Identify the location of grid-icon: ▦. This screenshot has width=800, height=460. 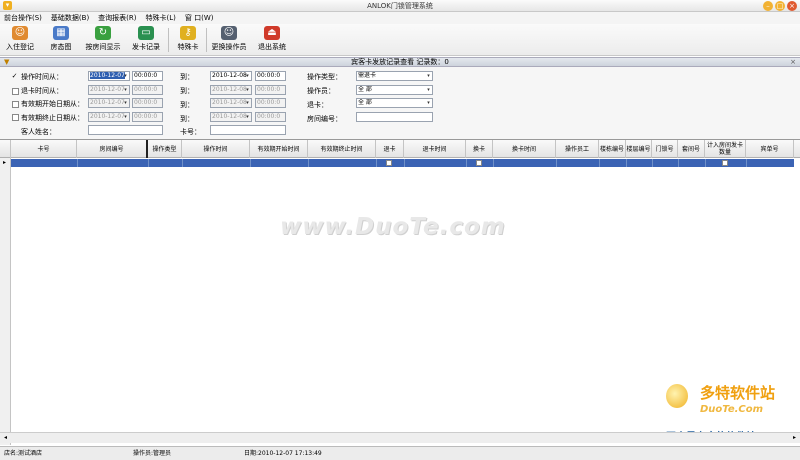
(61, 33).